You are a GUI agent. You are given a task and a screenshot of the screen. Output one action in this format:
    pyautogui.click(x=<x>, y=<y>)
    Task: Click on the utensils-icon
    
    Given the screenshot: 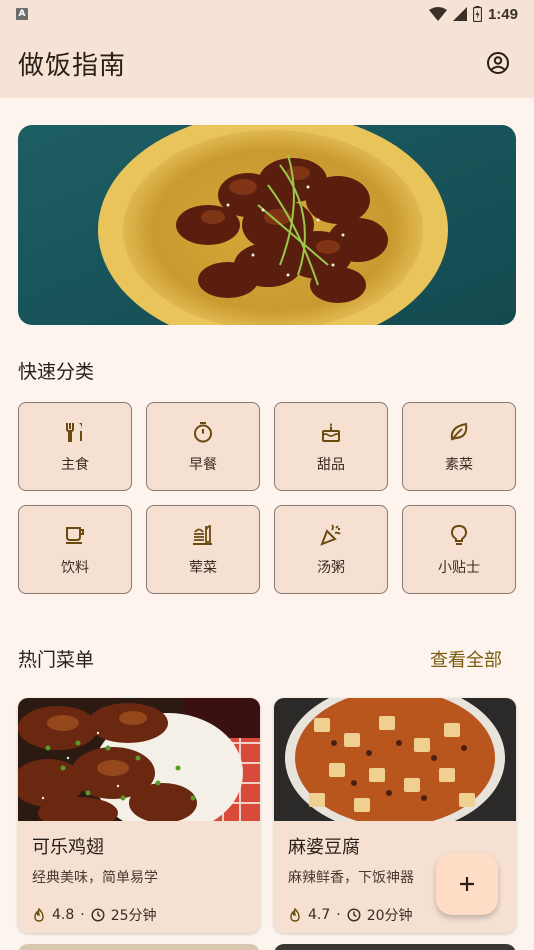 What is the action you would take?
    pyautogui.click(x=75, y=432)
    